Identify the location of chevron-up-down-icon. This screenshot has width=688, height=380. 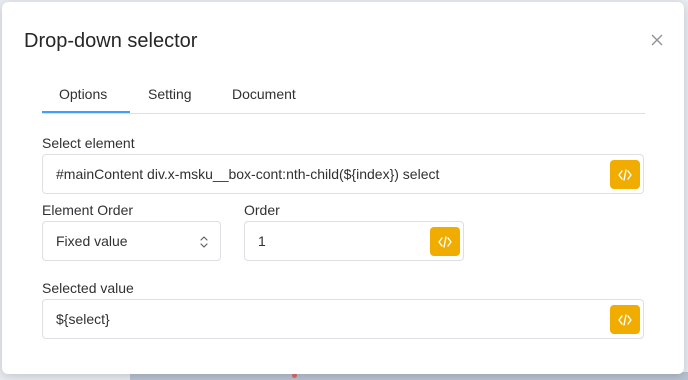
(204, 242).